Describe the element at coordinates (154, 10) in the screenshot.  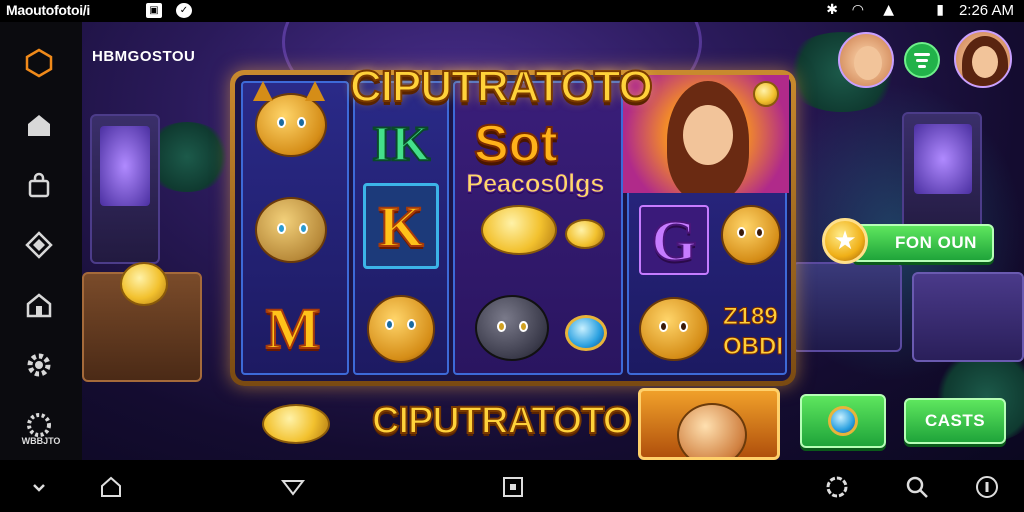
I see `gallery-icon: ▣` at that location.